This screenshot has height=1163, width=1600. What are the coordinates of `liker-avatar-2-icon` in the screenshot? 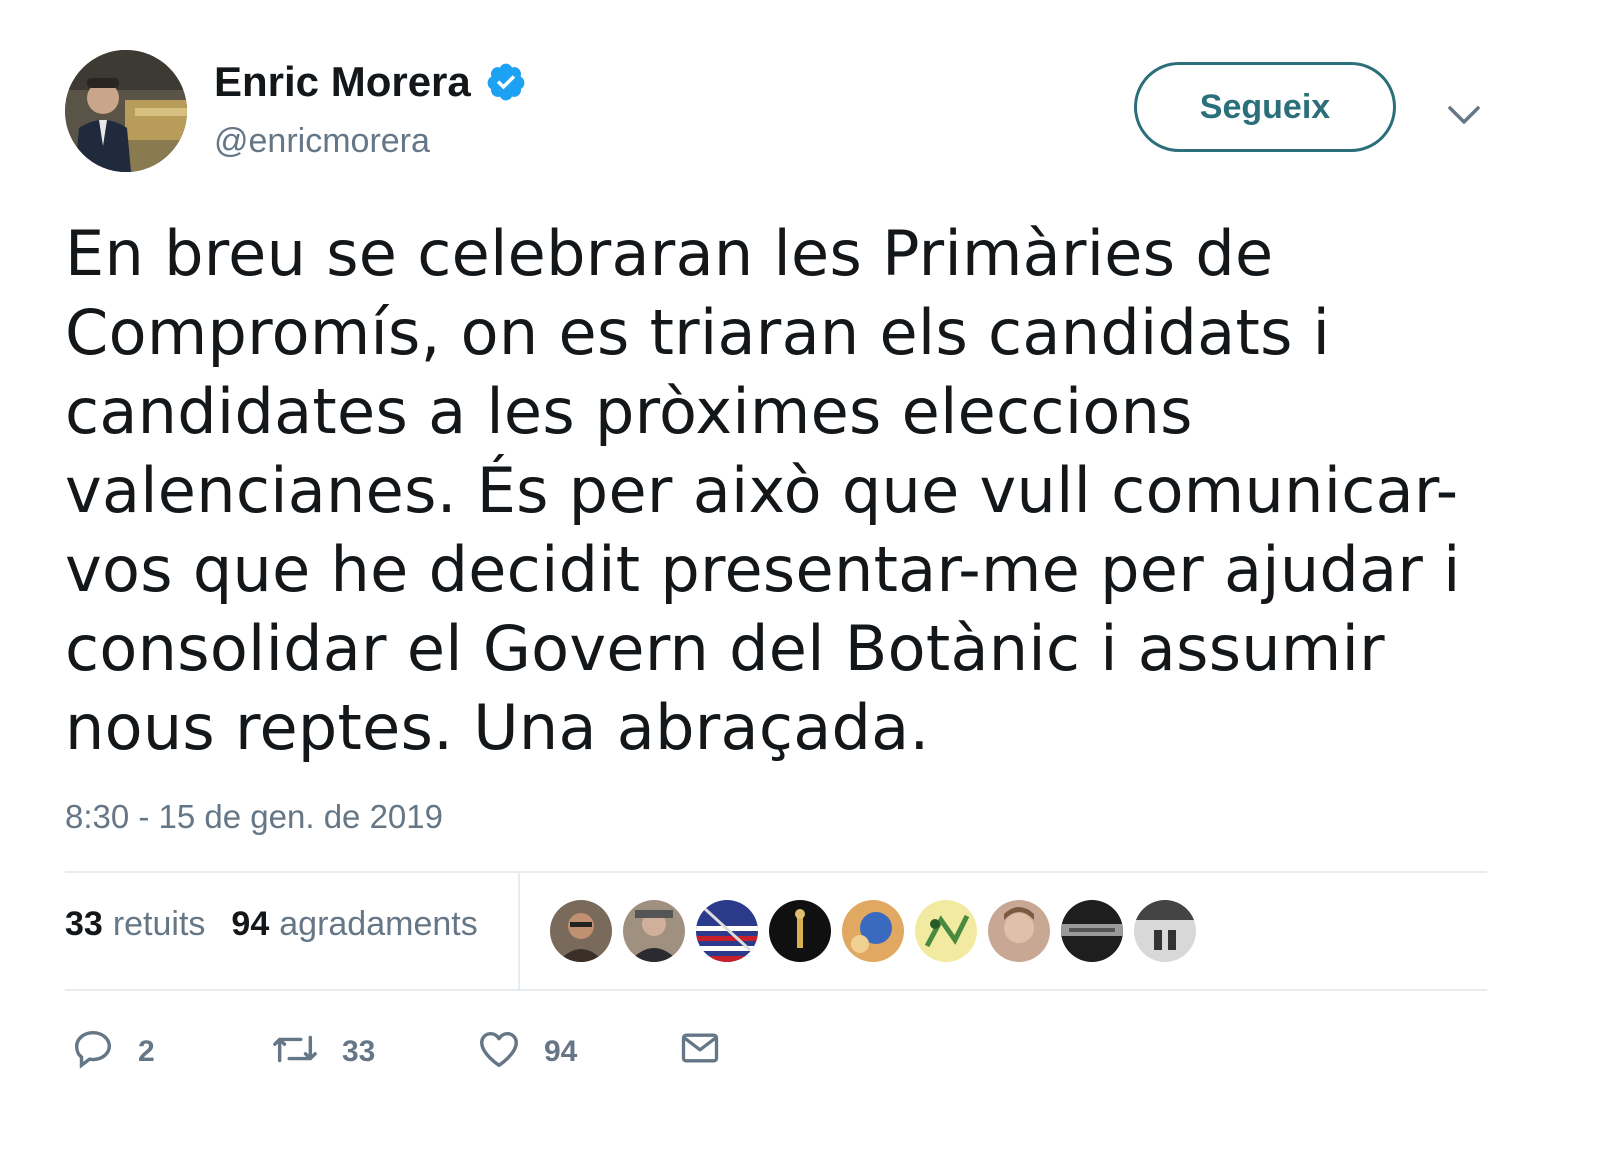 It's located at (654, 931).